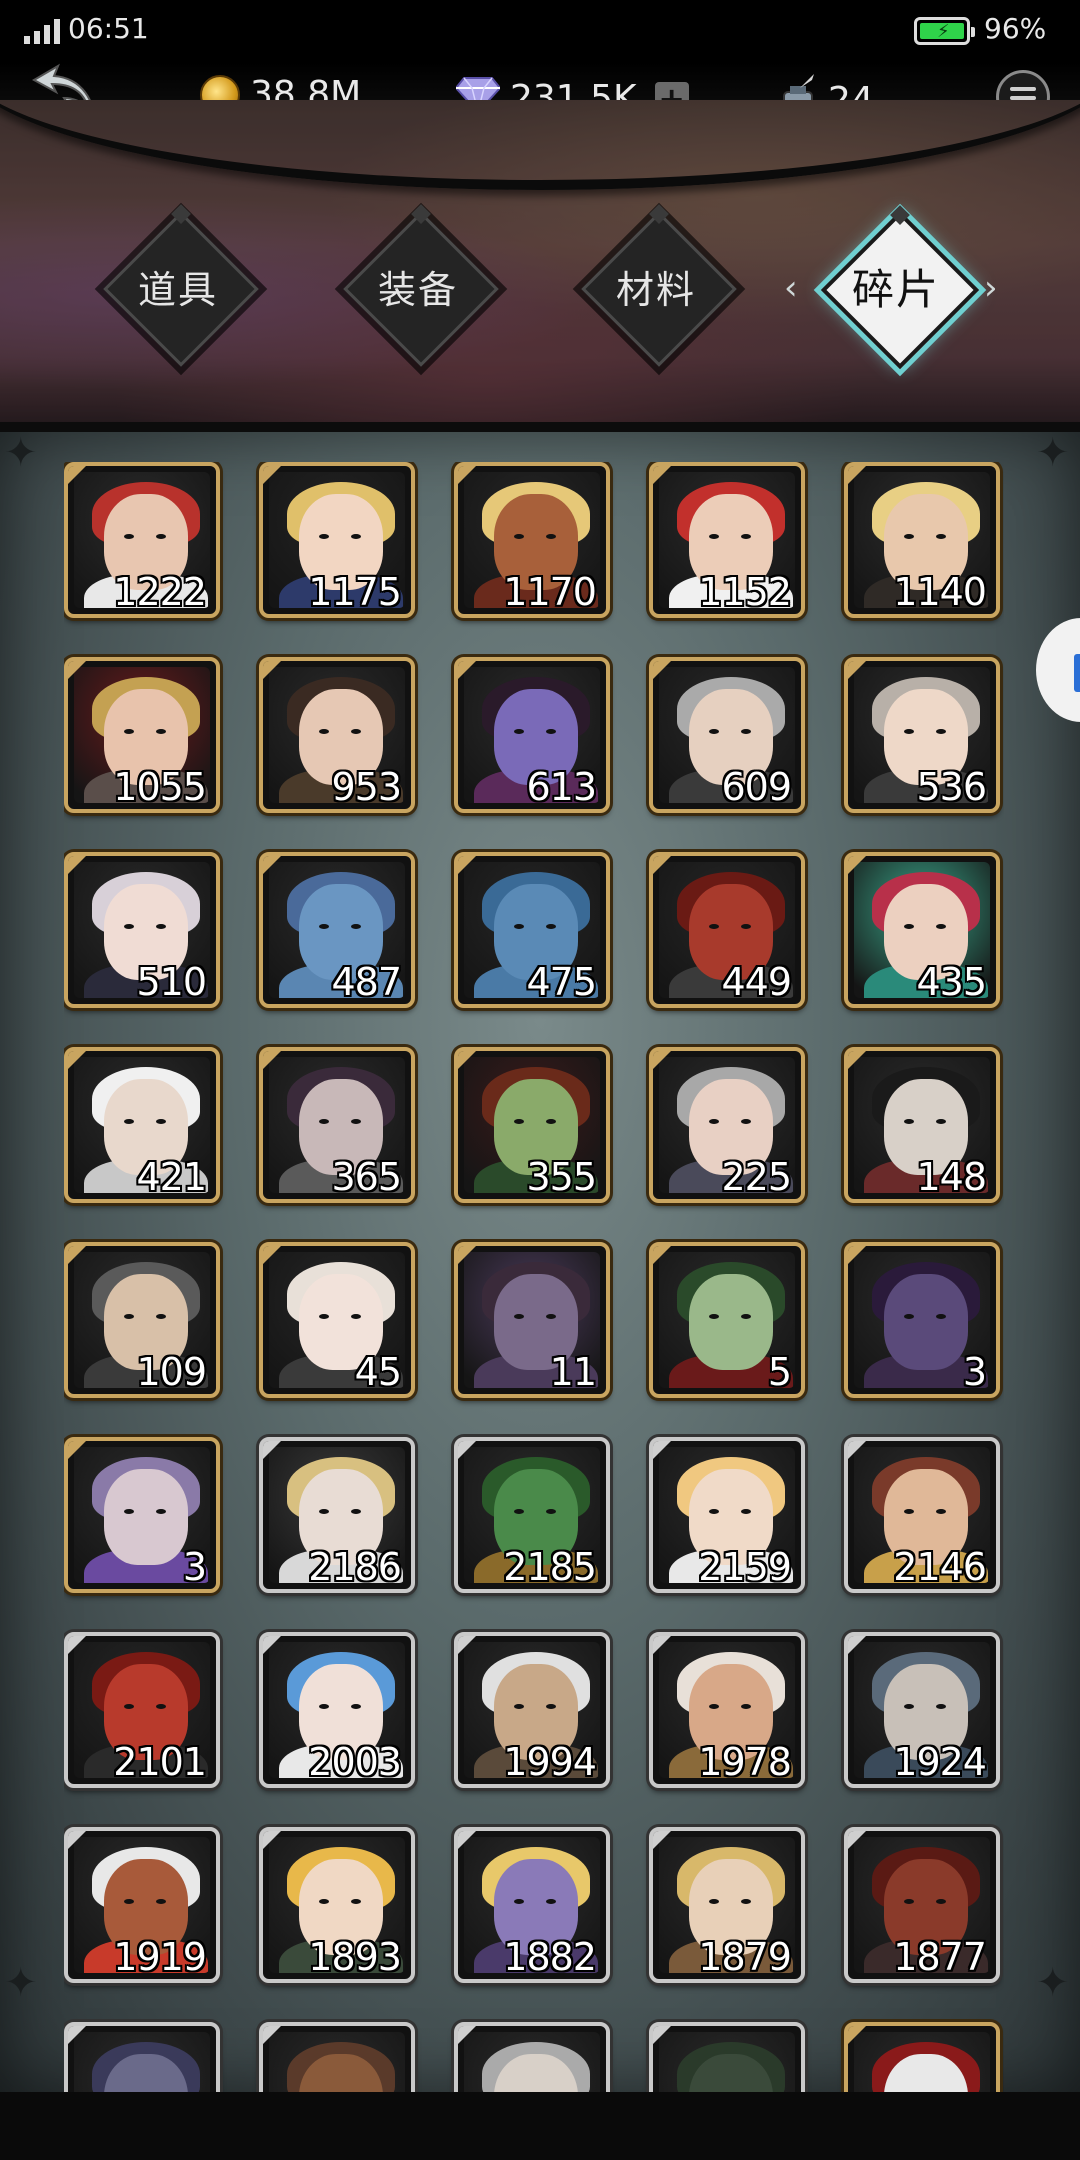  What do you see at coordinates (922, 1125) in the screenshot?
I see `shard-card: 148` at bounding box center [922, 1125].